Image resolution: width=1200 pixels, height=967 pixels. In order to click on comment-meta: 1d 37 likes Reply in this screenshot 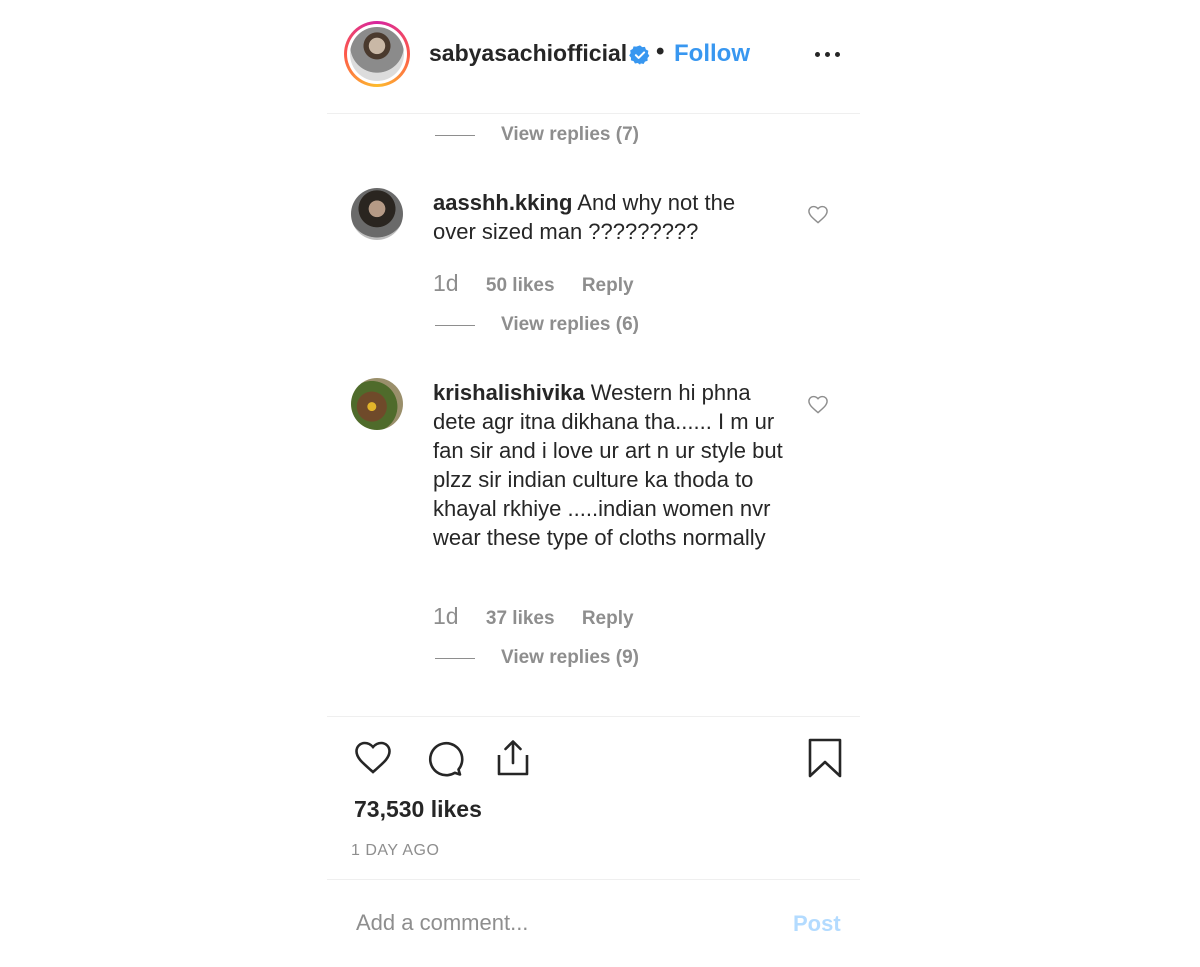, I will do `click(533, 616)`.